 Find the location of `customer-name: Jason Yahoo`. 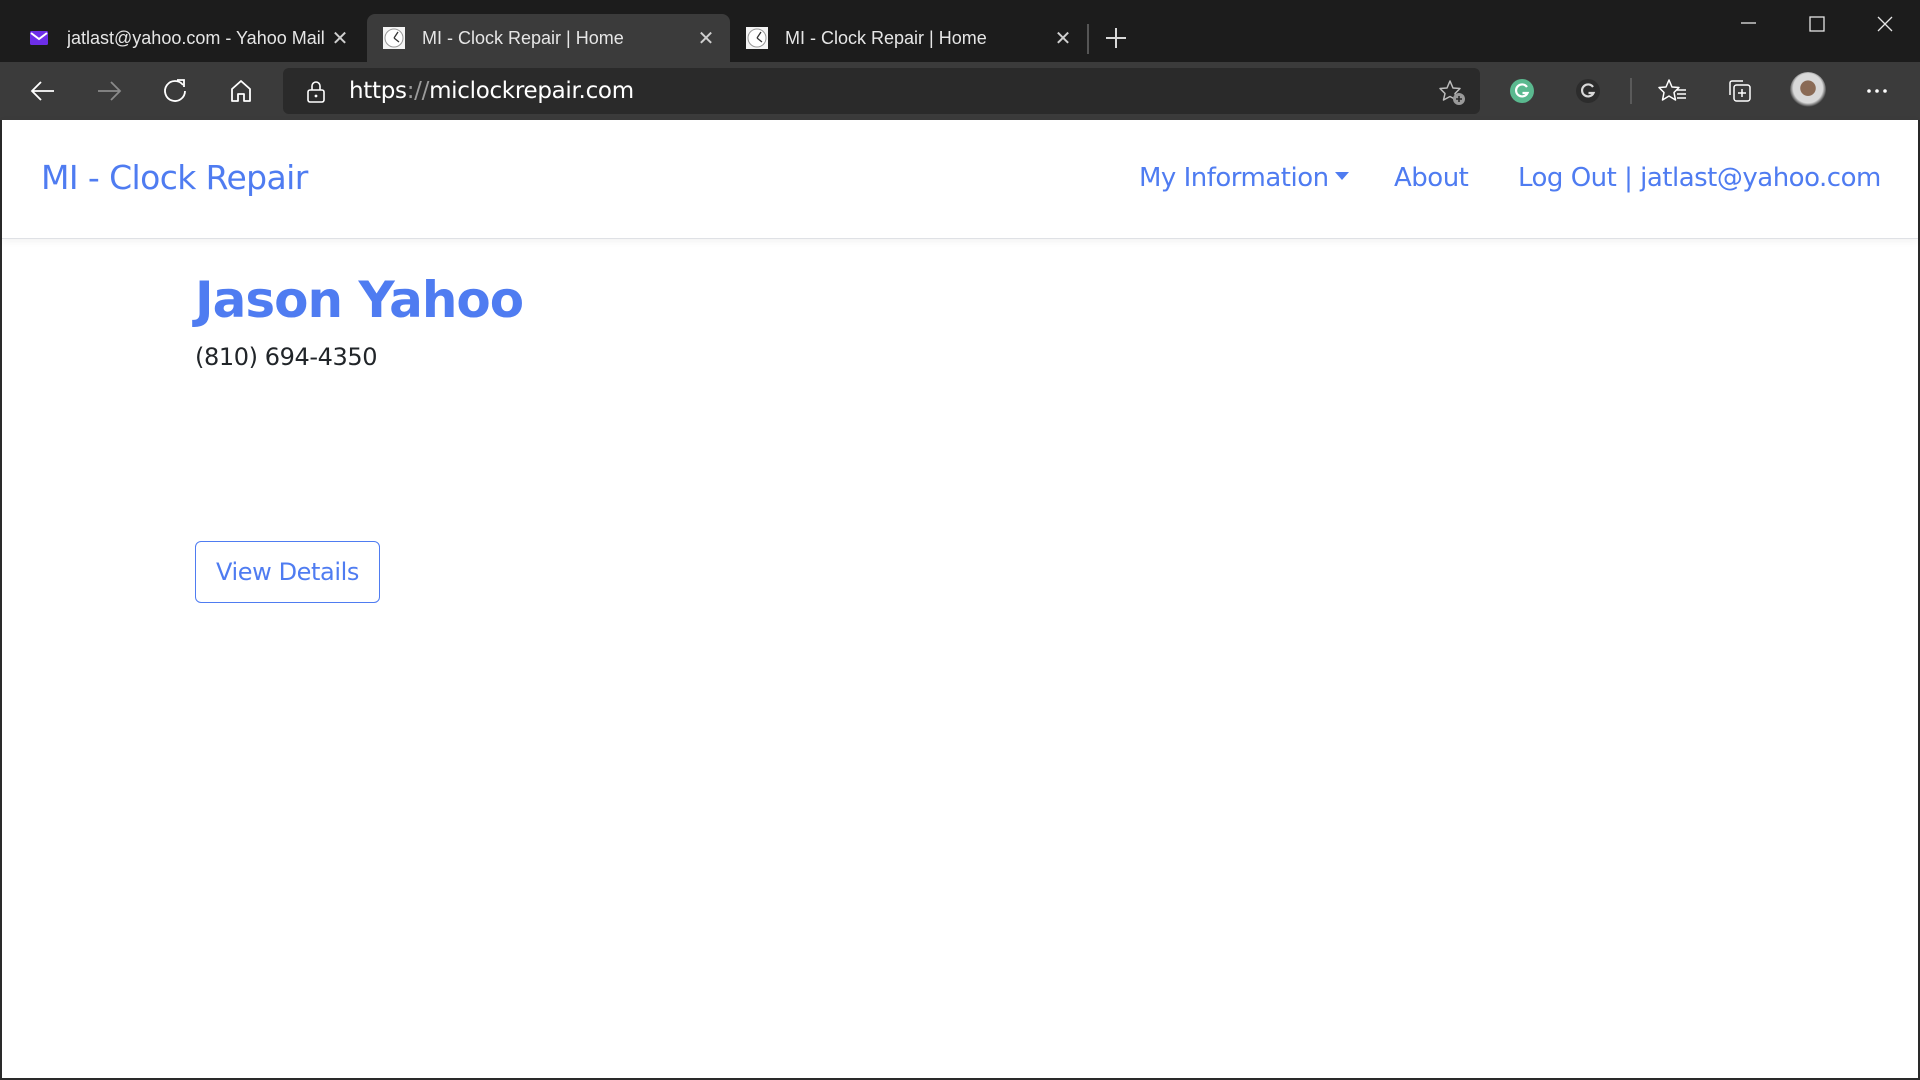

customer-name: Jason Yahoo is located at coordinates (359, 300).